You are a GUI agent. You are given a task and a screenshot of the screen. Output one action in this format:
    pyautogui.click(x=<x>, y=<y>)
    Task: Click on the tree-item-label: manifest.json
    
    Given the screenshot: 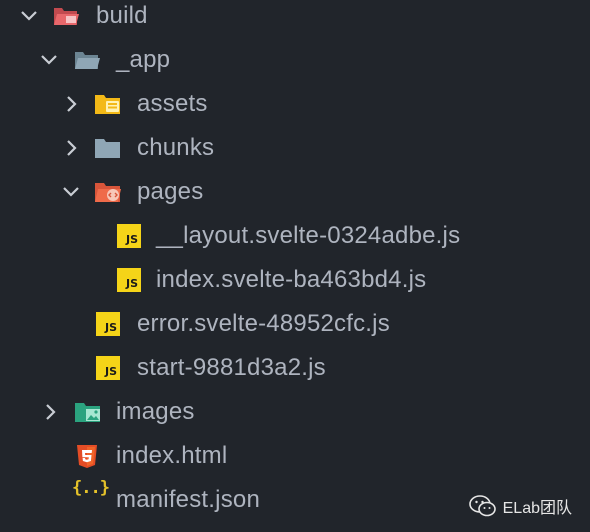 What is the action you would take?
    pyautogui.click(x=188, y=499)
    